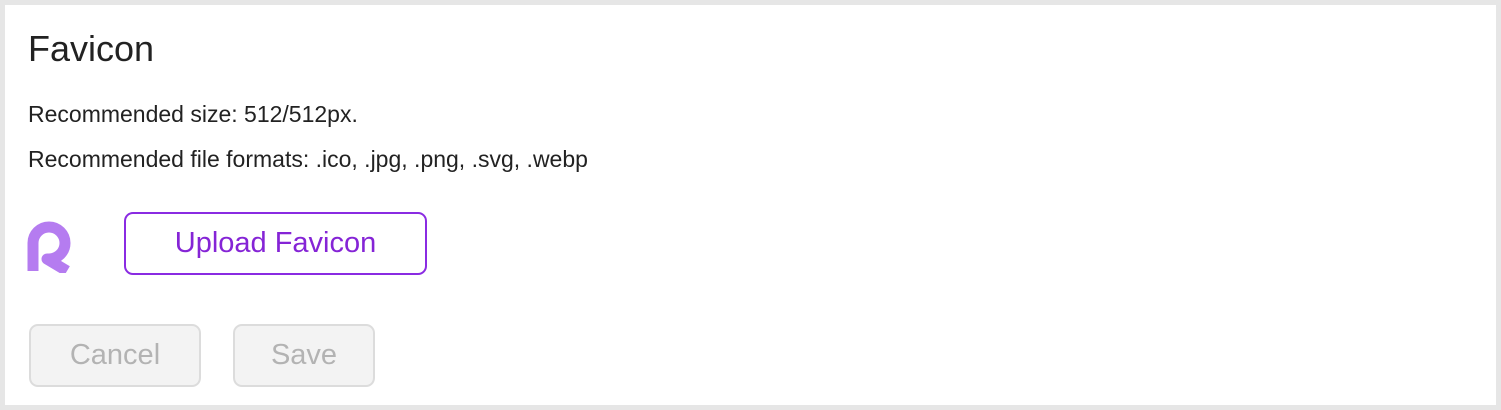 The width and height of the screenshot is (1501, 410). What do you see at coordinates (49, 247) in the screenshot?
I see `favicon-preview-icon` at bounding box center [49, 247].